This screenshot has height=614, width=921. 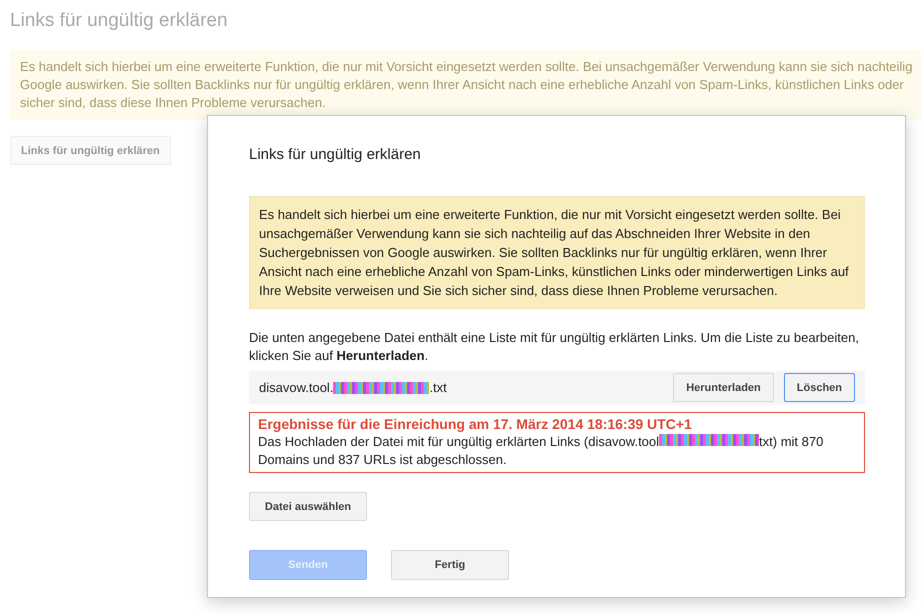 I want to click on description-text: Die unten angegebene Datei enthält eine Liste mit für ungültig erklärten Links. Um die Liste zu bearbeiten, klicken Sie auf Herunterladen., so click(x=554, y=347).